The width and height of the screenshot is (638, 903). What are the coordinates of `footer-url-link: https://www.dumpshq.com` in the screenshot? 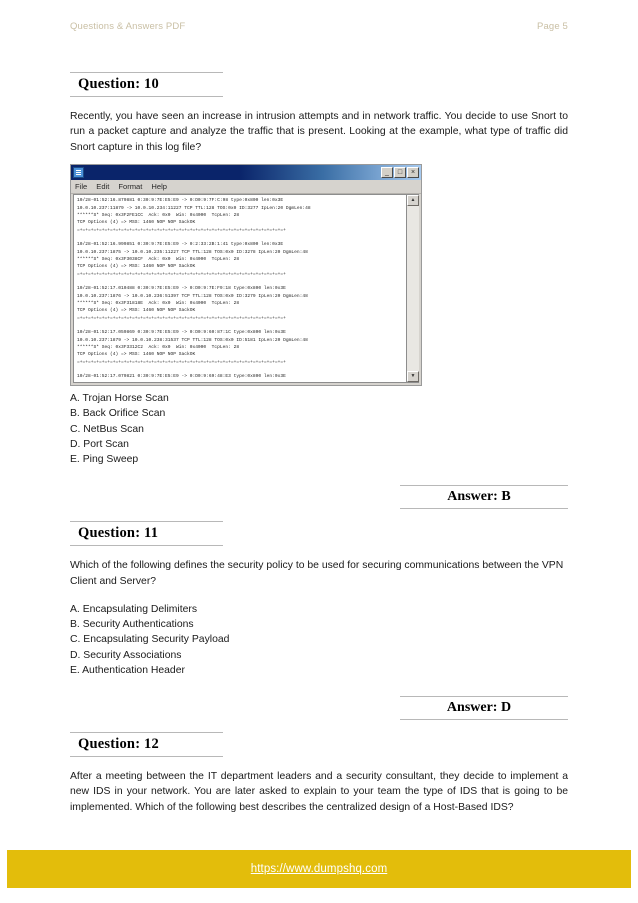 It's located at (319, 869).